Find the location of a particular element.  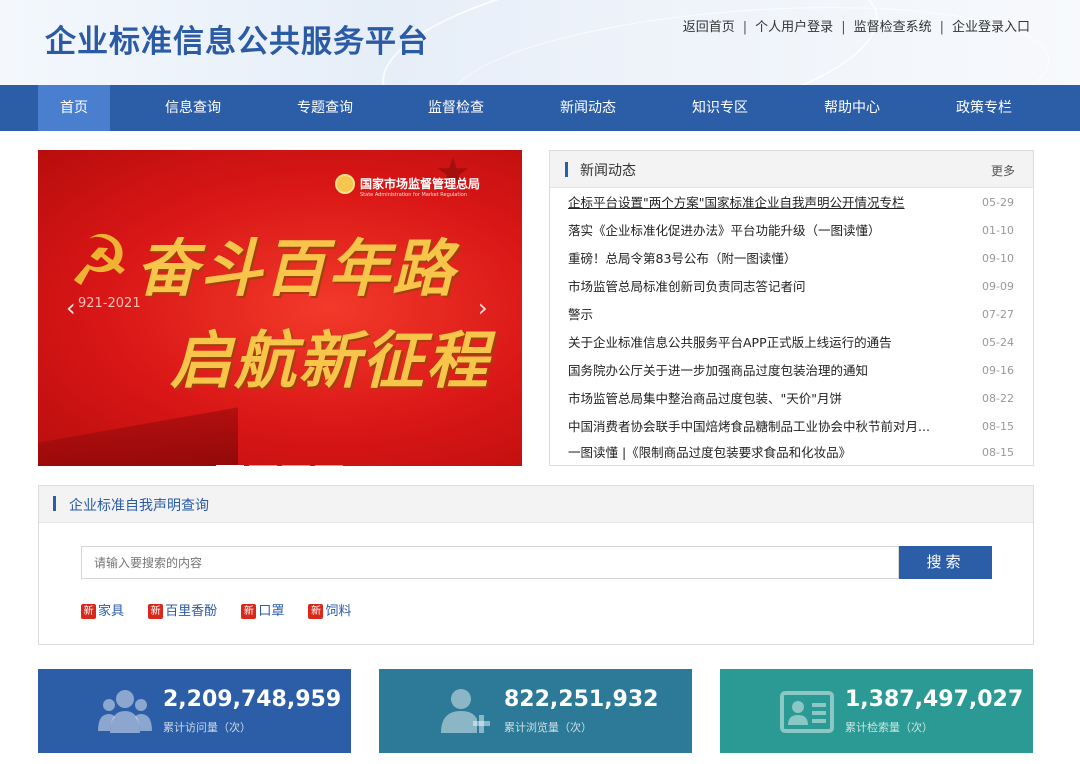

news-header: 新闻动态 更多 is located at coordinates (791, 169).